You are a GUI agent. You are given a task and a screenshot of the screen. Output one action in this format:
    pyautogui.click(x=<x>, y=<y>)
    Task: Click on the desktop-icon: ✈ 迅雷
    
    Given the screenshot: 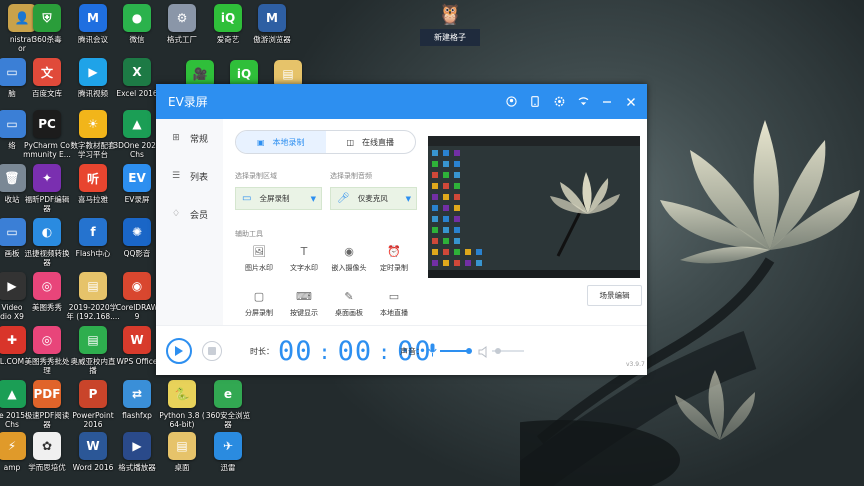 What is the action you would take?
    pyautogui.click(x=228, y=459)
    